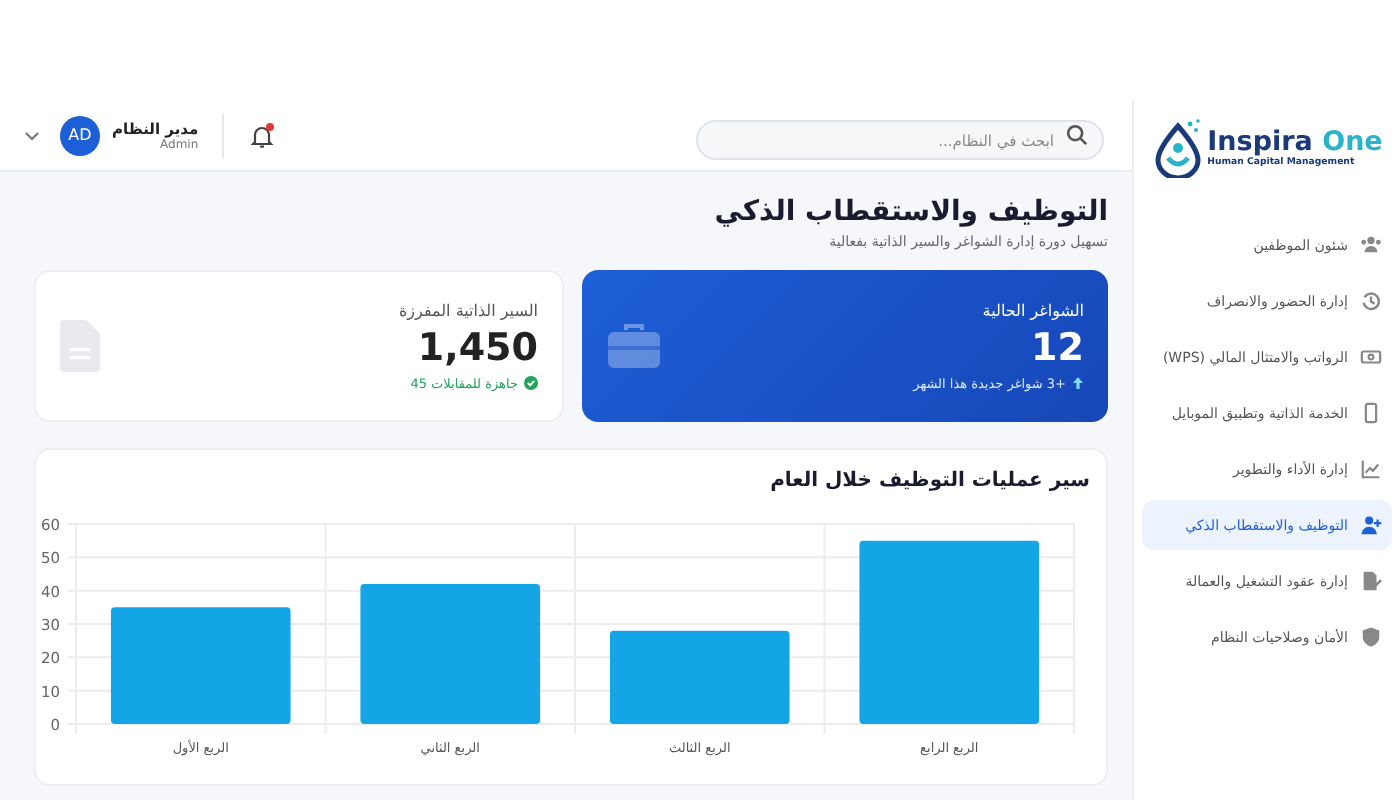  I want to click on briefcase-icon, so click(634, 346).